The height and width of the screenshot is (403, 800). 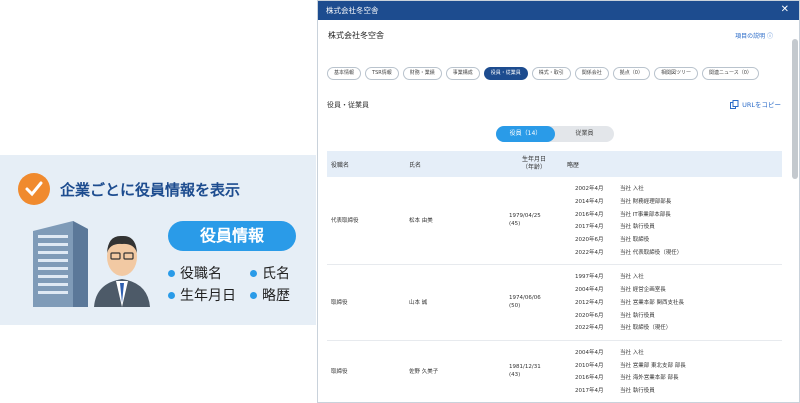 I want to click on feature-role: 役職名, so click(x=195, y=273).